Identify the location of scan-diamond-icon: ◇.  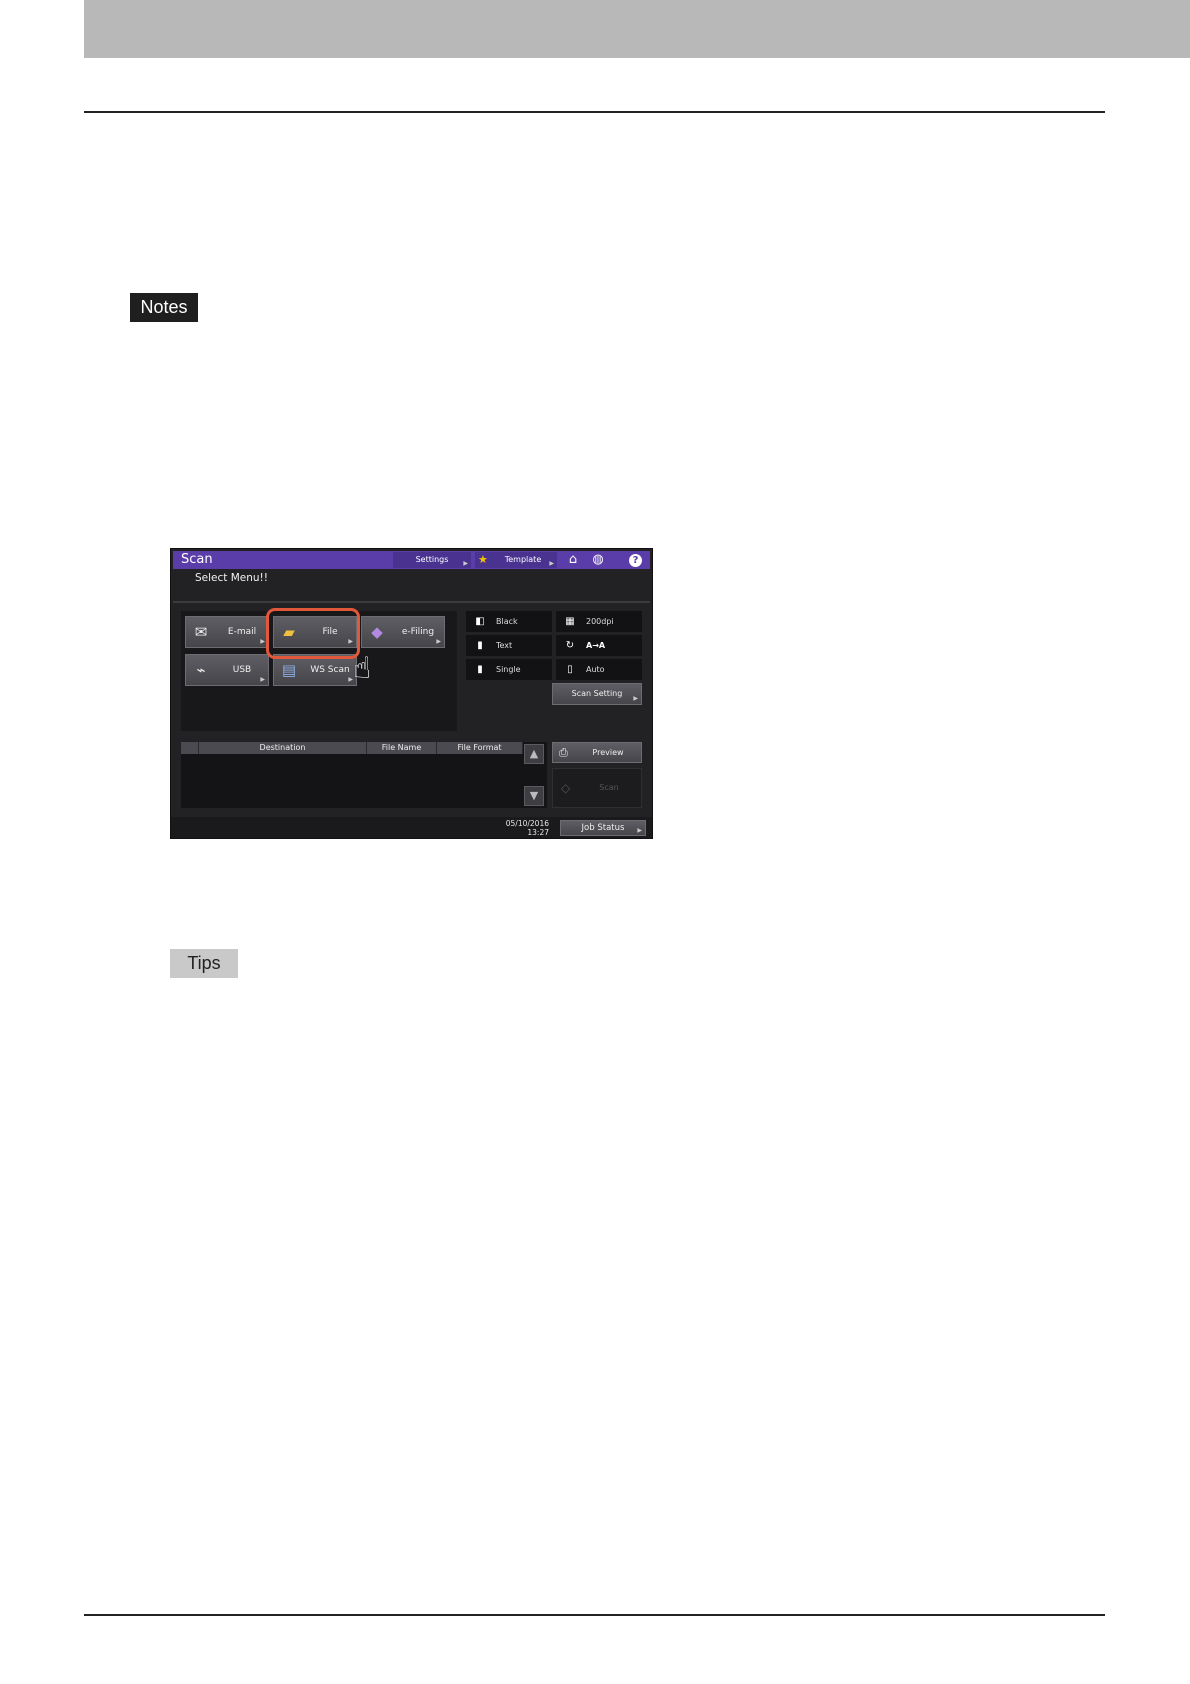
(566, 788).